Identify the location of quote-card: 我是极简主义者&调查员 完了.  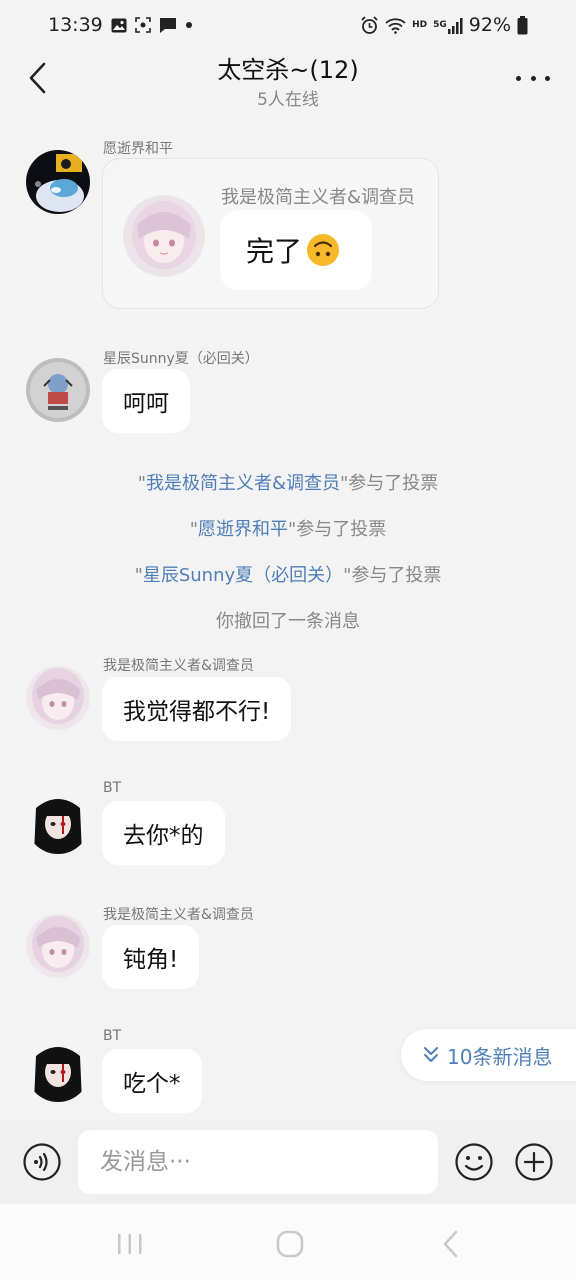
(270, 233).